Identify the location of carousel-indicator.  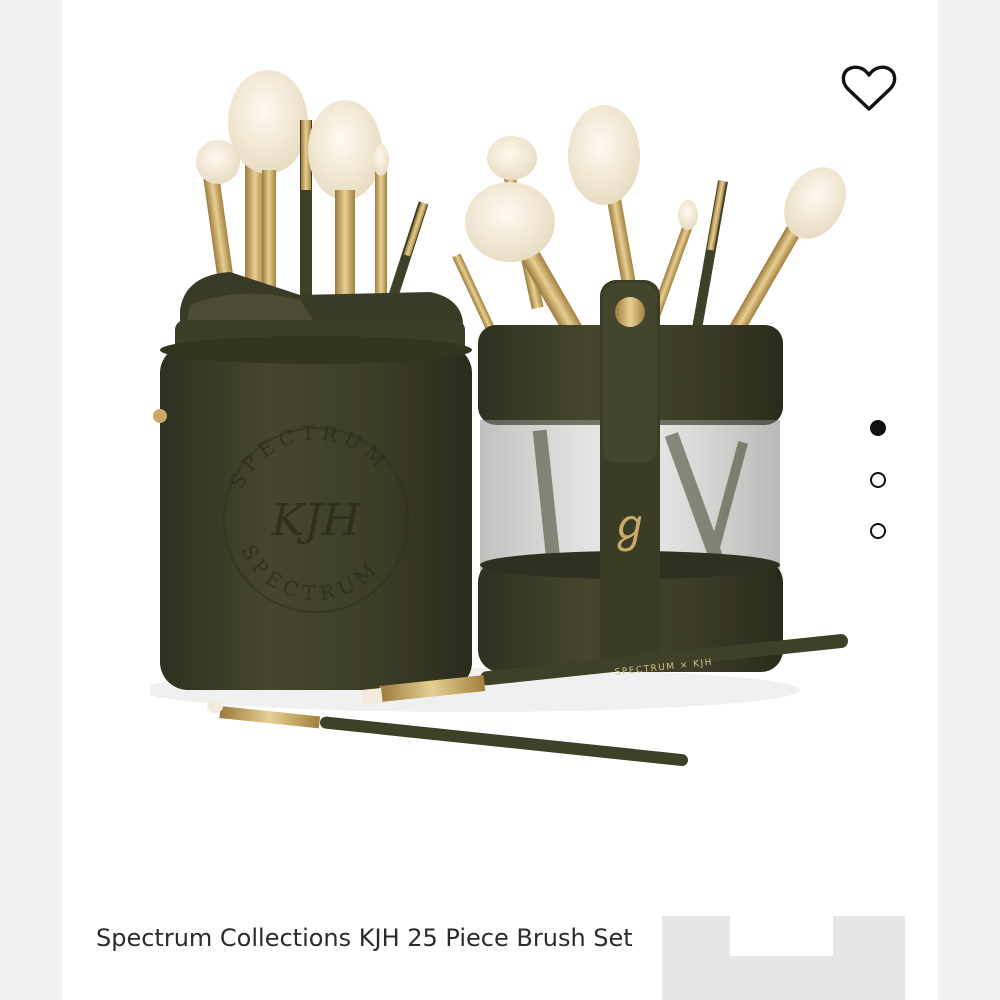
(880, 481).